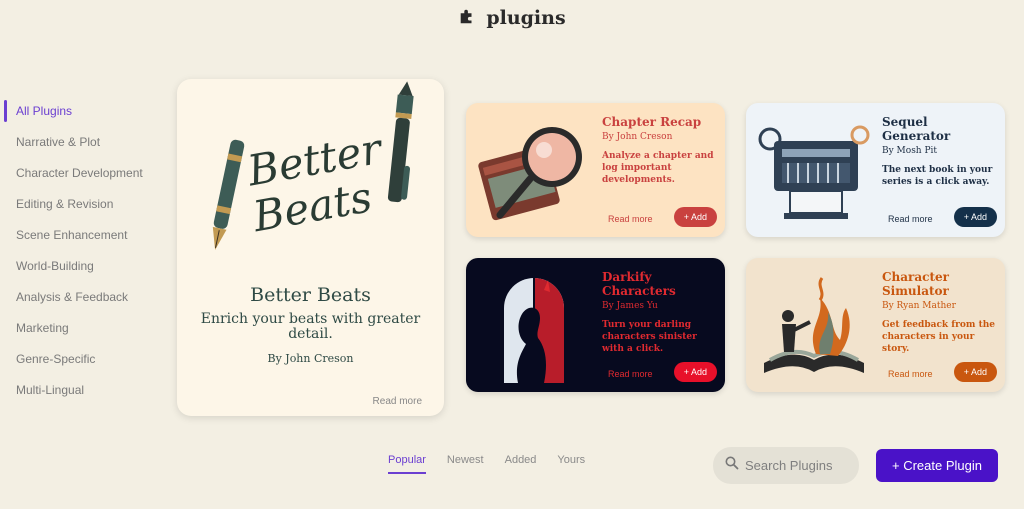  I want to click on featured-read-more-link: Read more, so click(397, 401).